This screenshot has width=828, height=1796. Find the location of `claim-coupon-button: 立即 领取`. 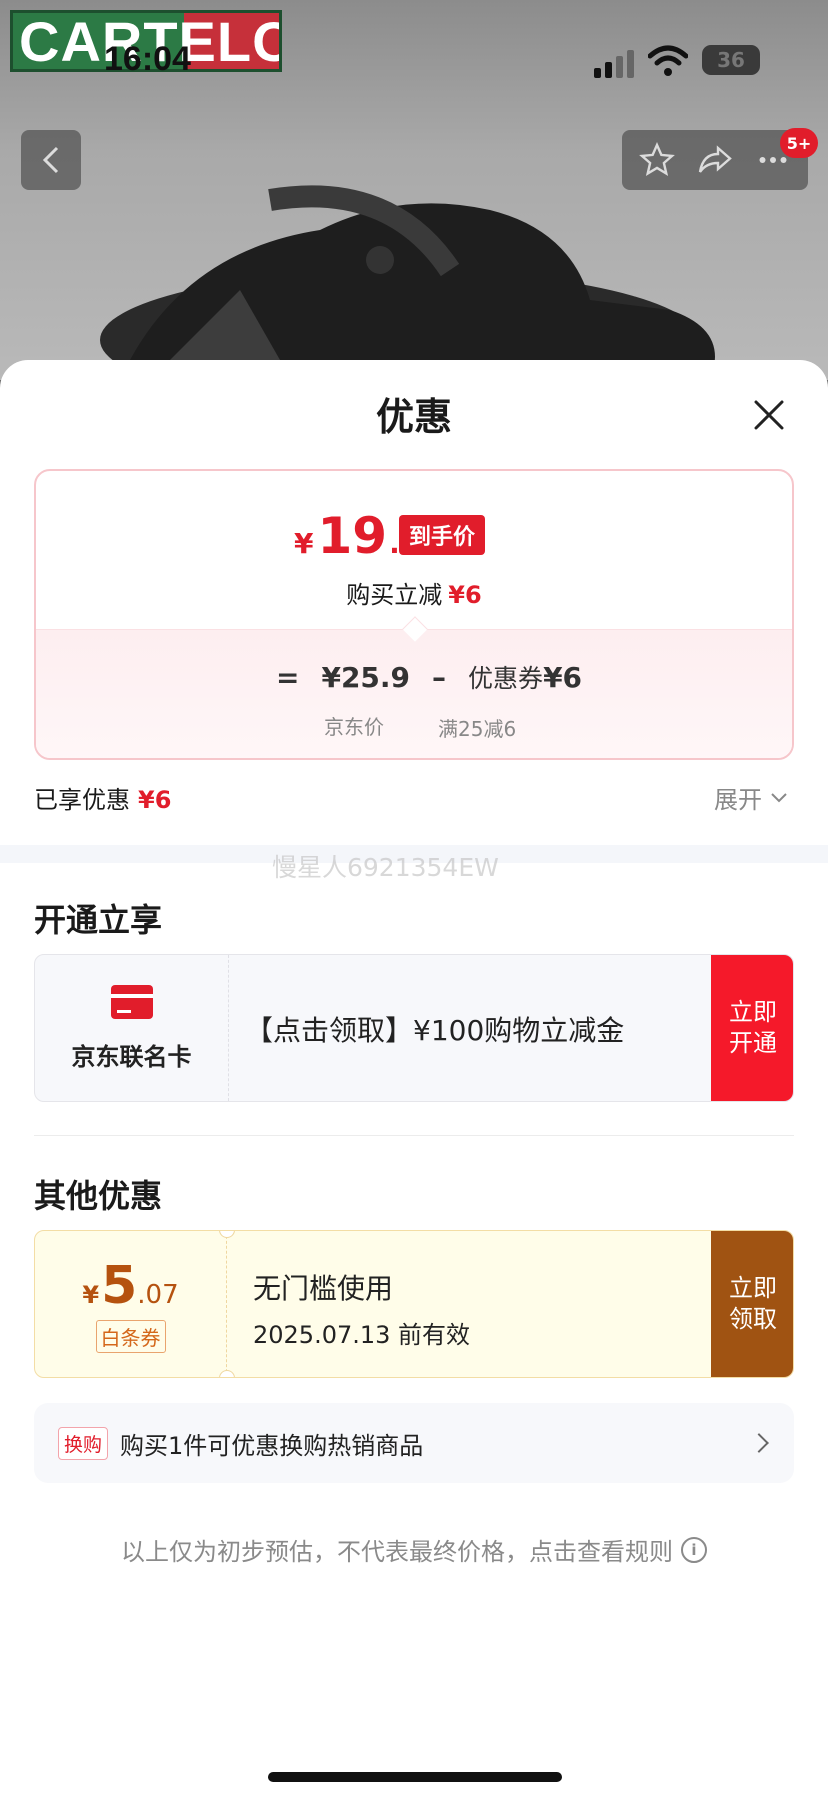

claim-coupon-button: 立即 领取 is located at coordinates (752, 1304).